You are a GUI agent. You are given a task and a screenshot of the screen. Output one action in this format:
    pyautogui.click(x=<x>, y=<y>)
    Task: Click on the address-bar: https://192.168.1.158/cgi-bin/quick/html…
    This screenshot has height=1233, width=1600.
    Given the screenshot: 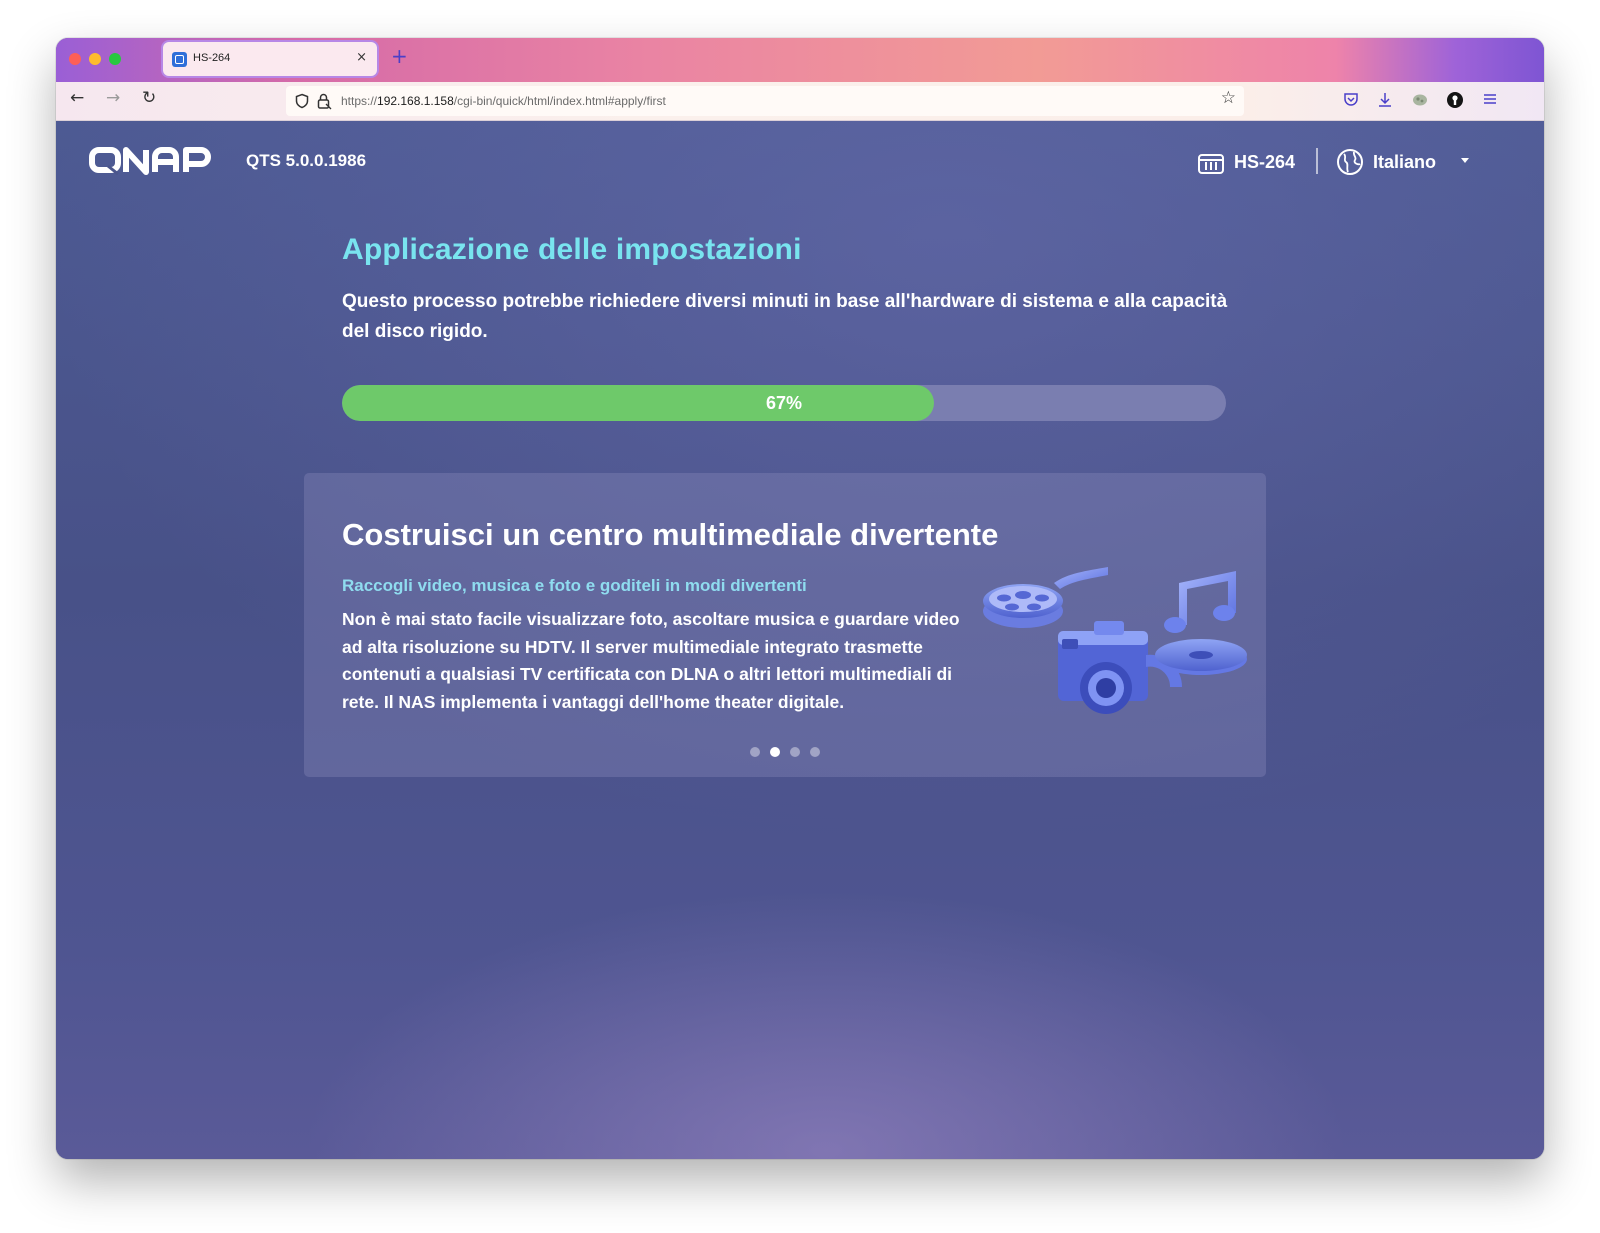 What is the action you would take?
    pyautogui.click(x=765, y=101)
    